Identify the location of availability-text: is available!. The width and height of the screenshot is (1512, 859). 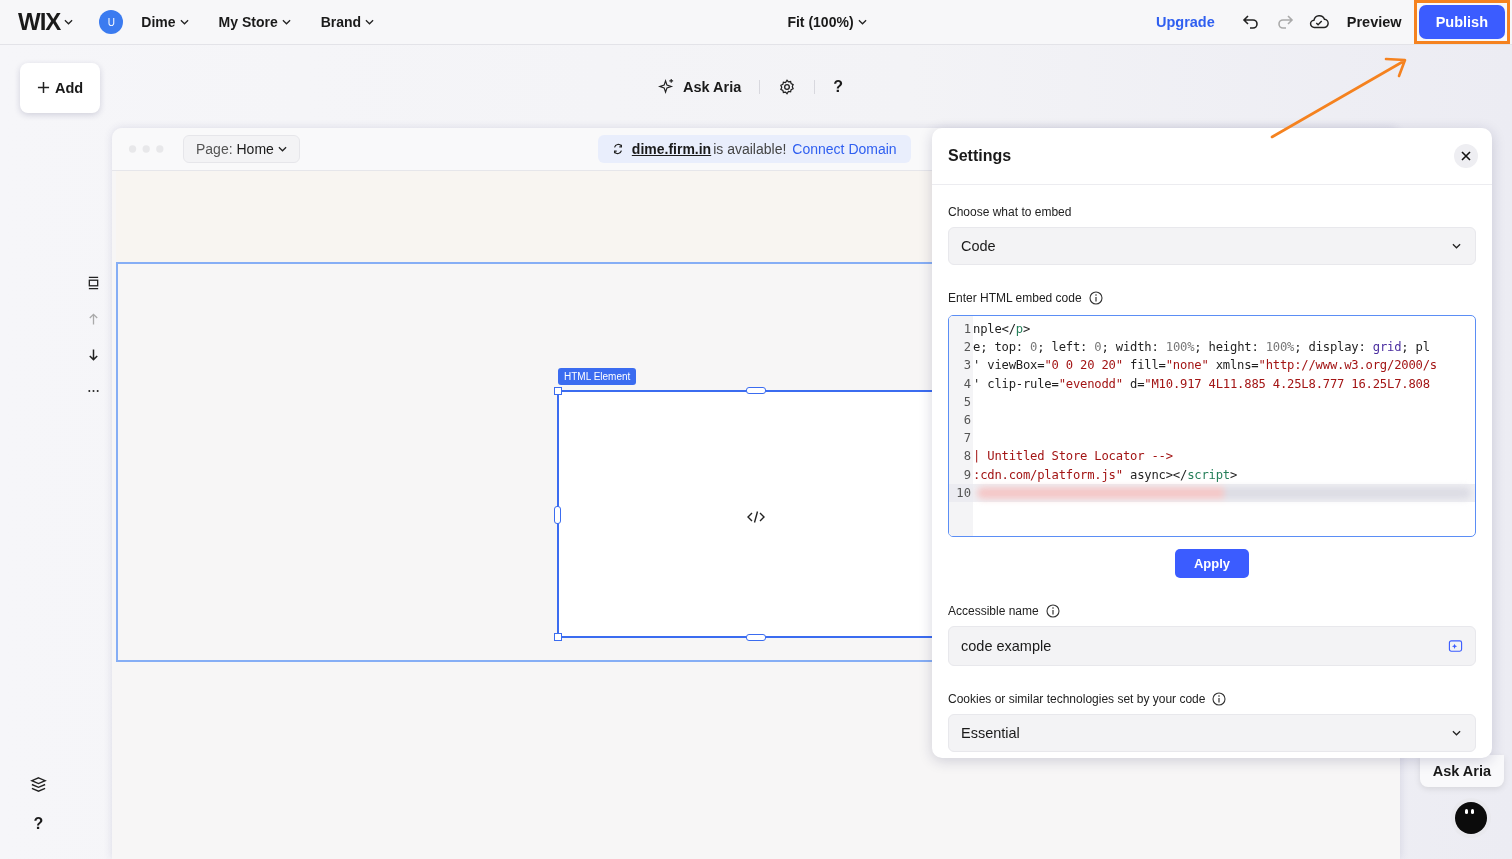
(750, 149).